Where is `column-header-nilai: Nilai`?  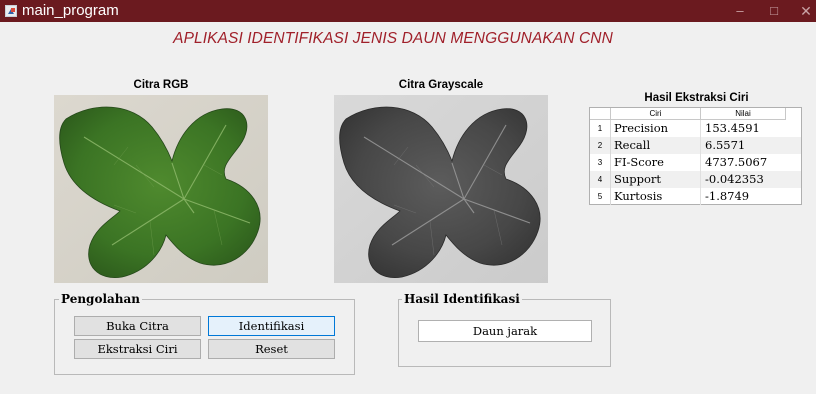 column-header-nilai: Nilai is located at coordinates (743, 114).